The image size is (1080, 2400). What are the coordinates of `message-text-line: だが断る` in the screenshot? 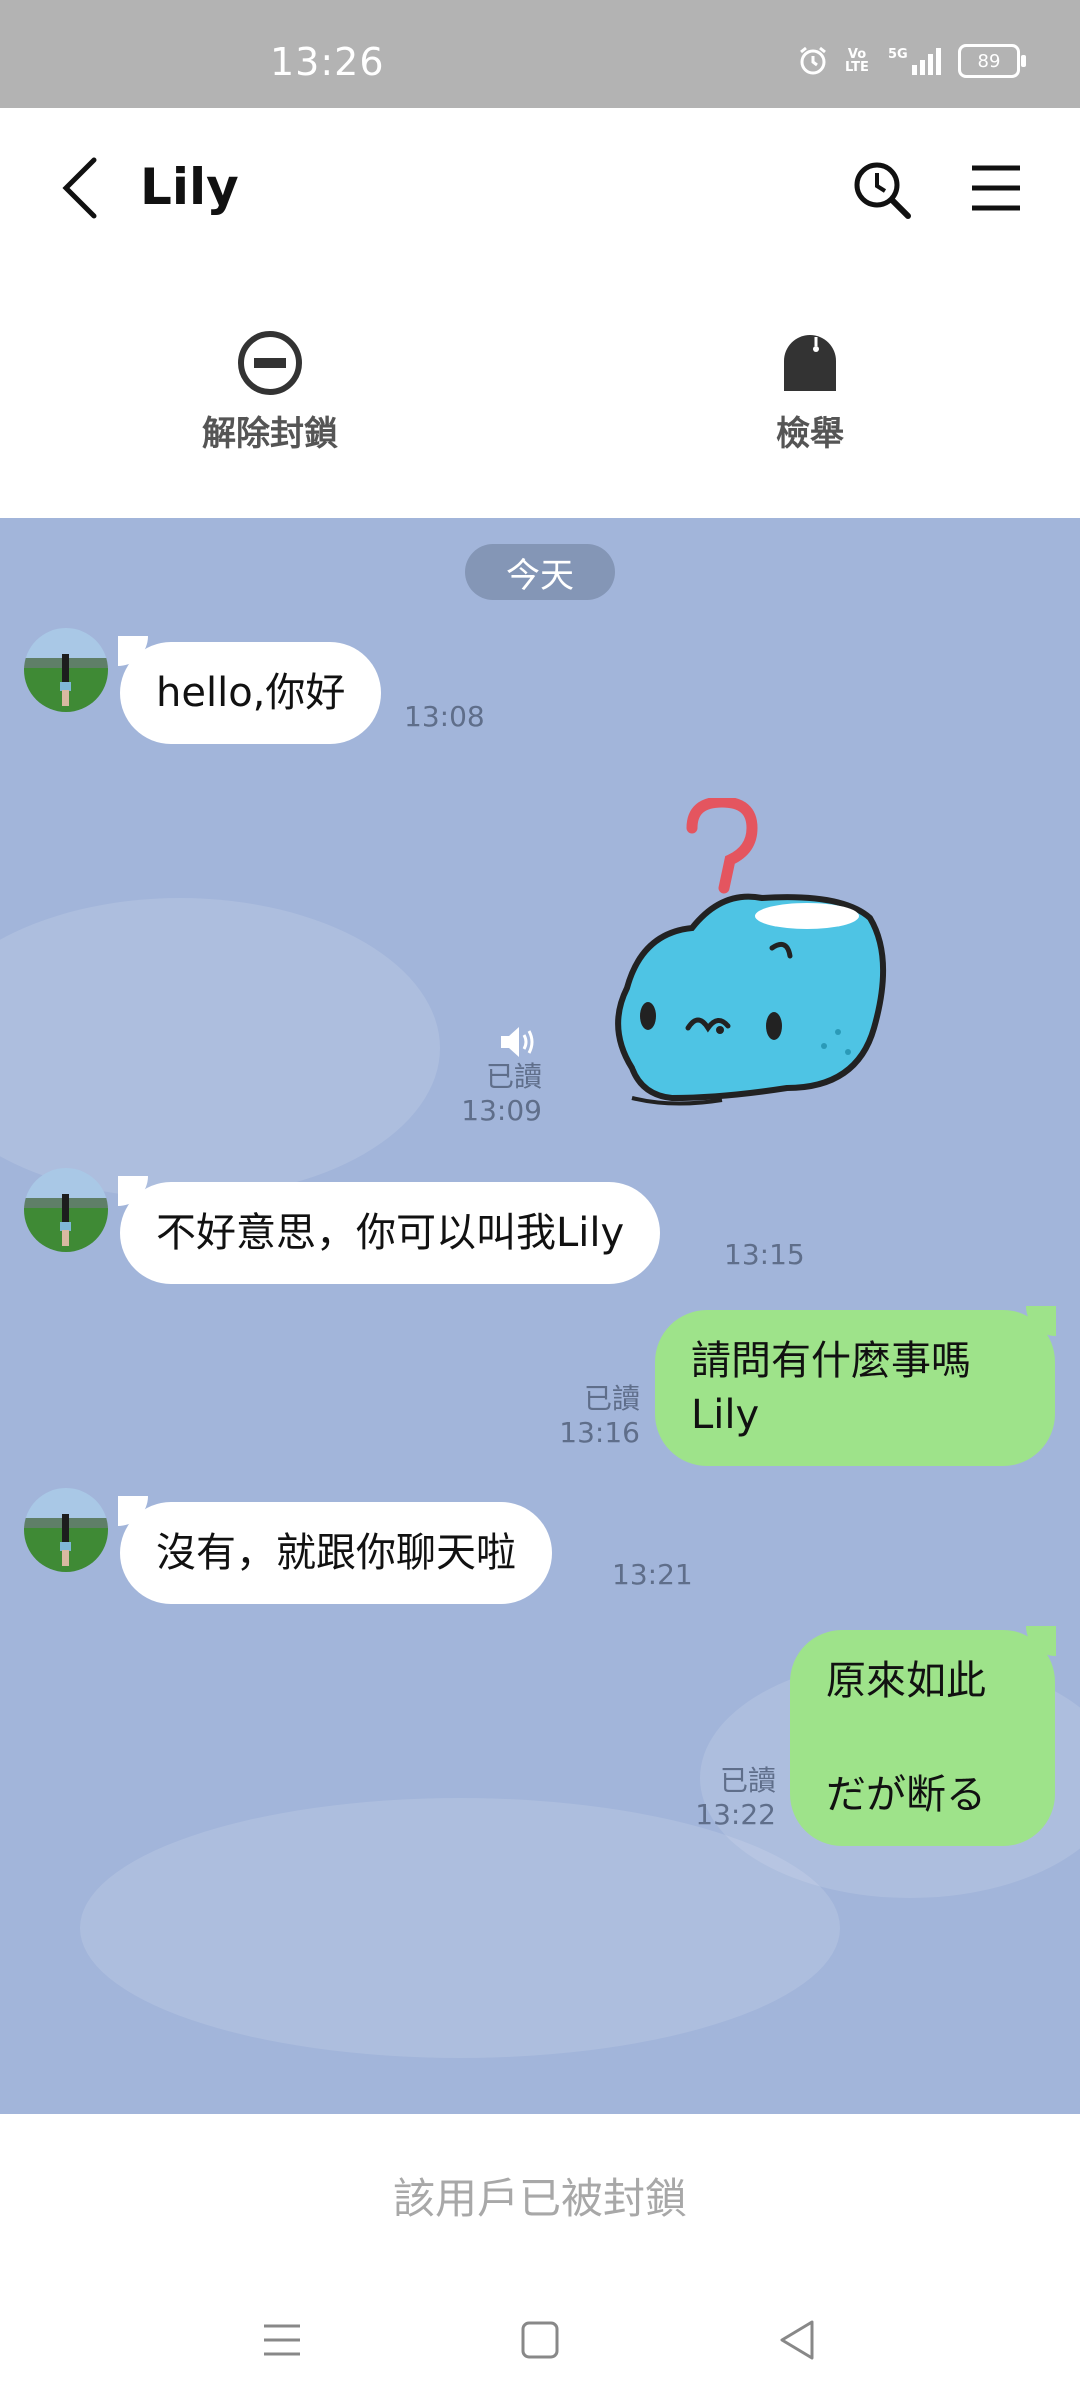 It's located at (906, 1795).